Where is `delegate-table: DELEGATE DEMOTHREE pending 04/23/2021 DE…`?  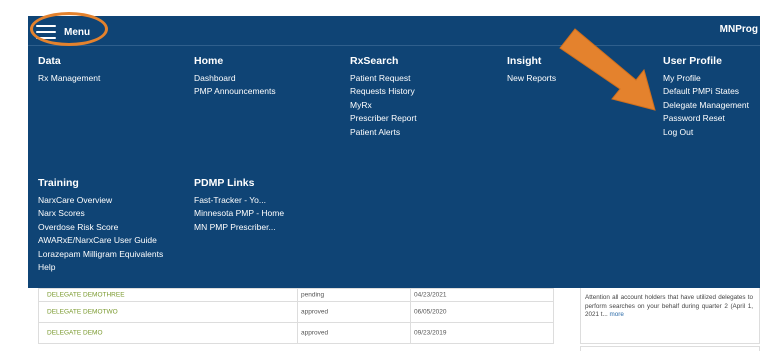
delegate-table: DELEGATE DEMOTHREE pending 04/23/2021 DE… is located at coordinates (296, 316).